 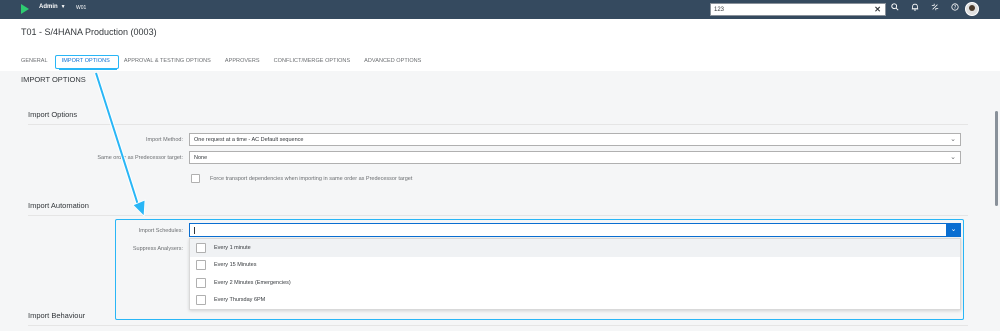 I want to click on chevron-down-icon: ▼, so click(x=63, y=7).